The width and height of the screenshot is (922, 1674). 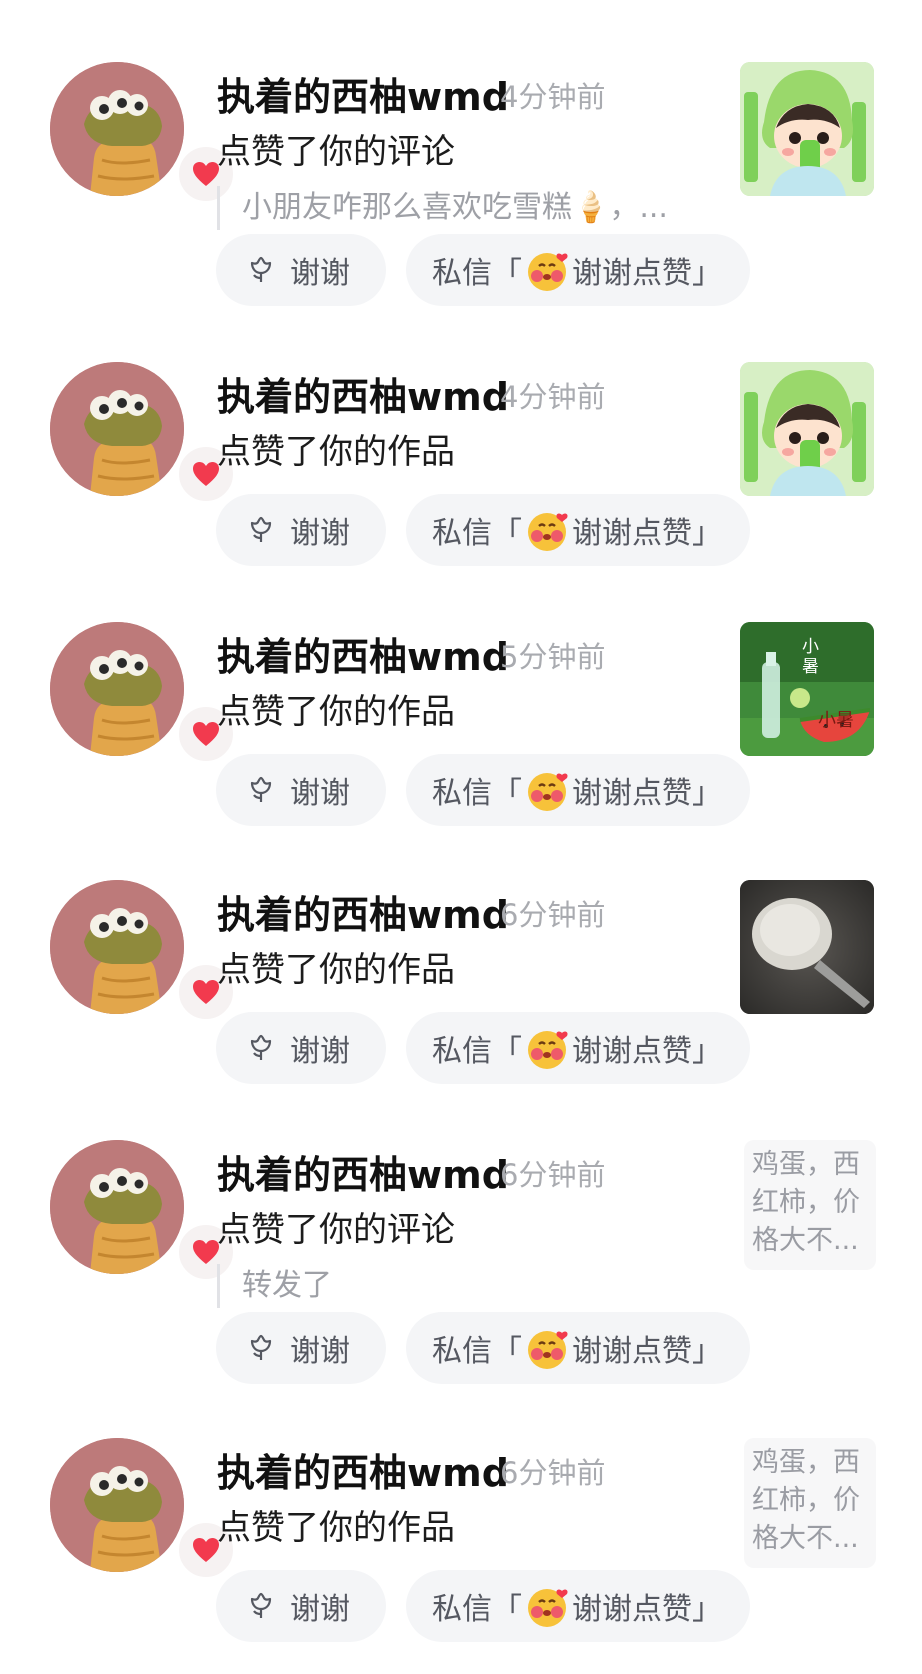 I want to click on quoted-comment: 转发了, so click(x=274, y=1286).